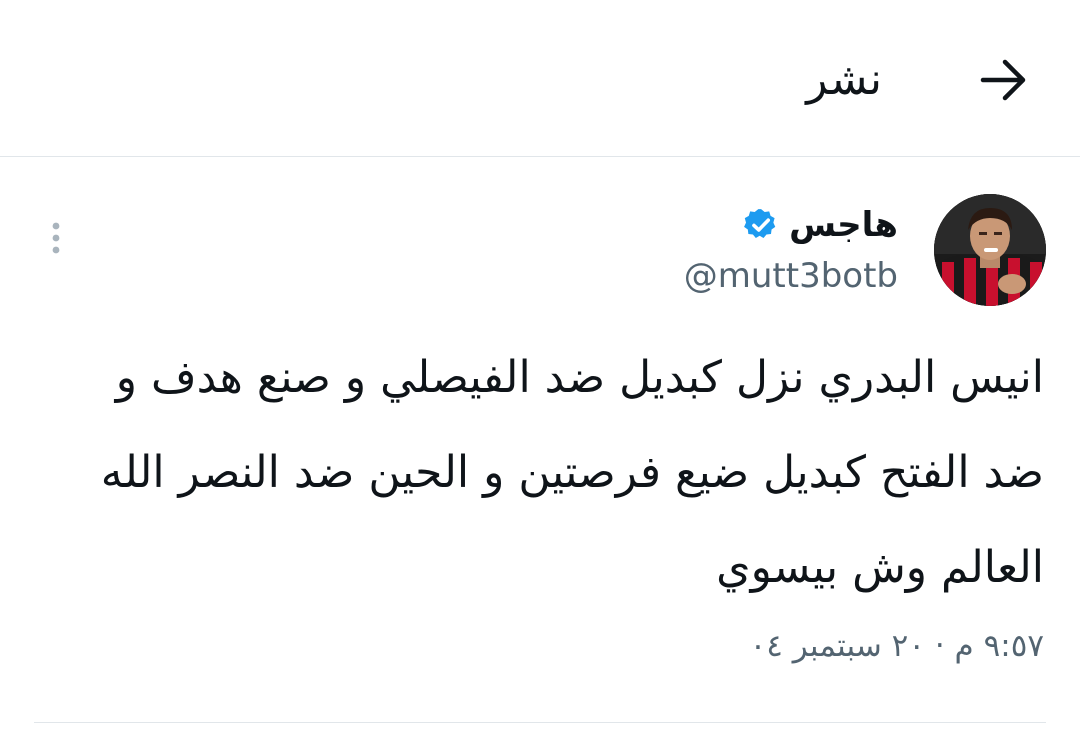 The width and height of the screenshot is (1080, 732). I want to click on name-row: هاجس, so click(791, 225).